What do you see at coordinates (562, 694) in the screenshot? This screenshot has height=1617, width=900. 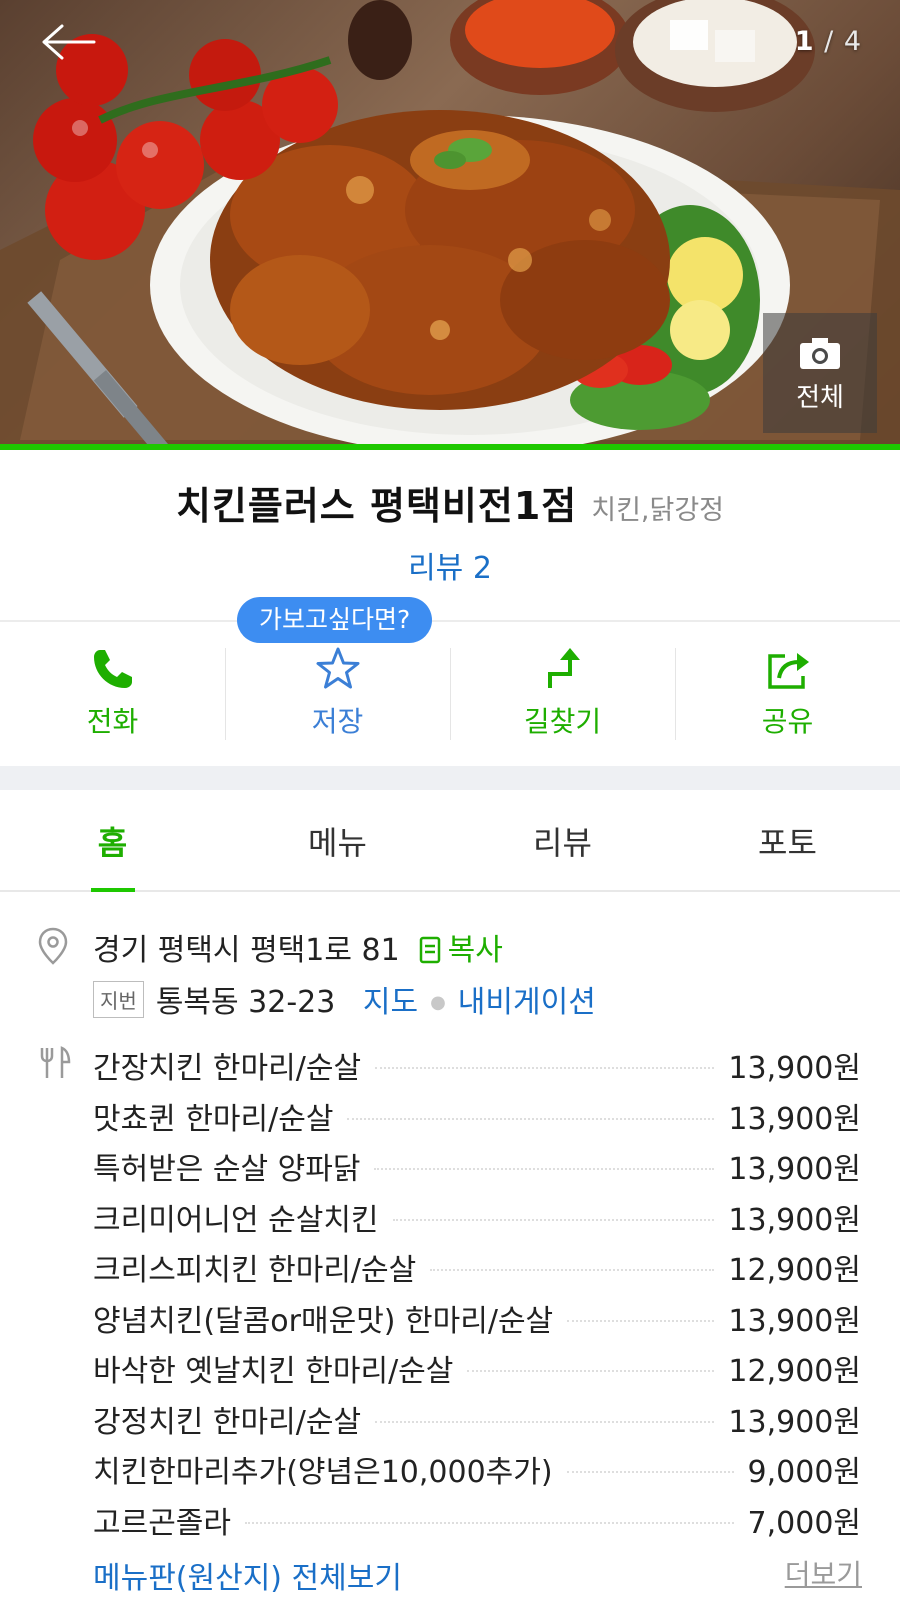 I see `directions-button: 길찾기` at bounding box center [562, 694].